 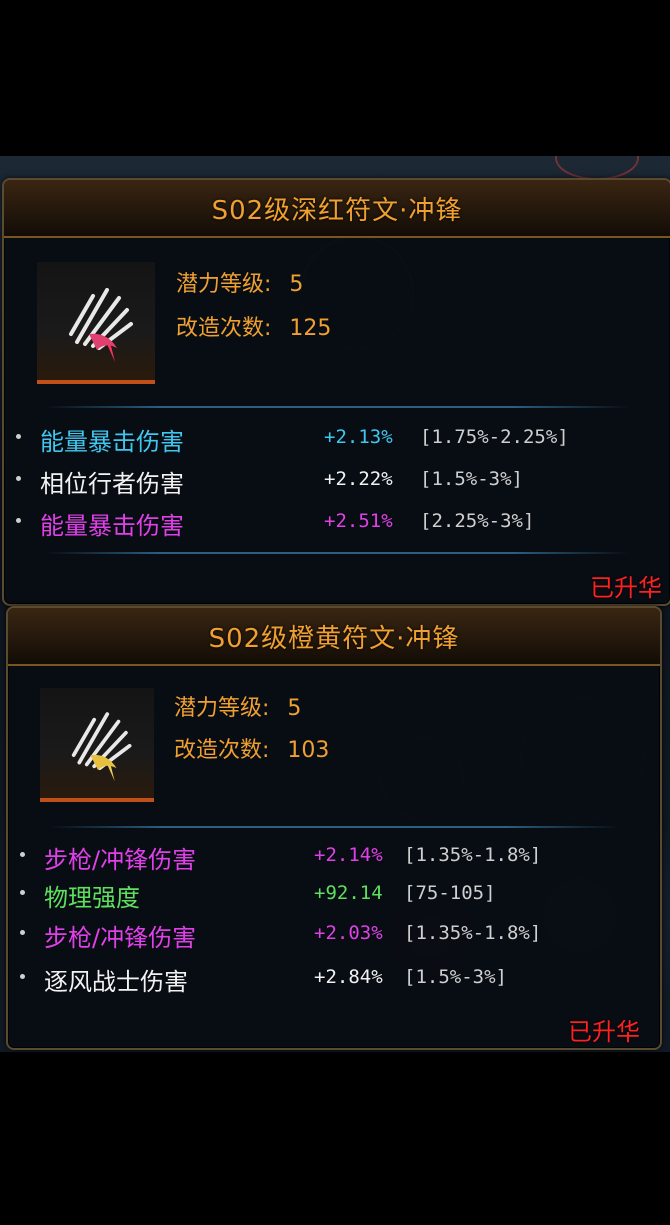 I want to click on reforge-count-row: 改造次数: 125, so click(x=253, y=326).